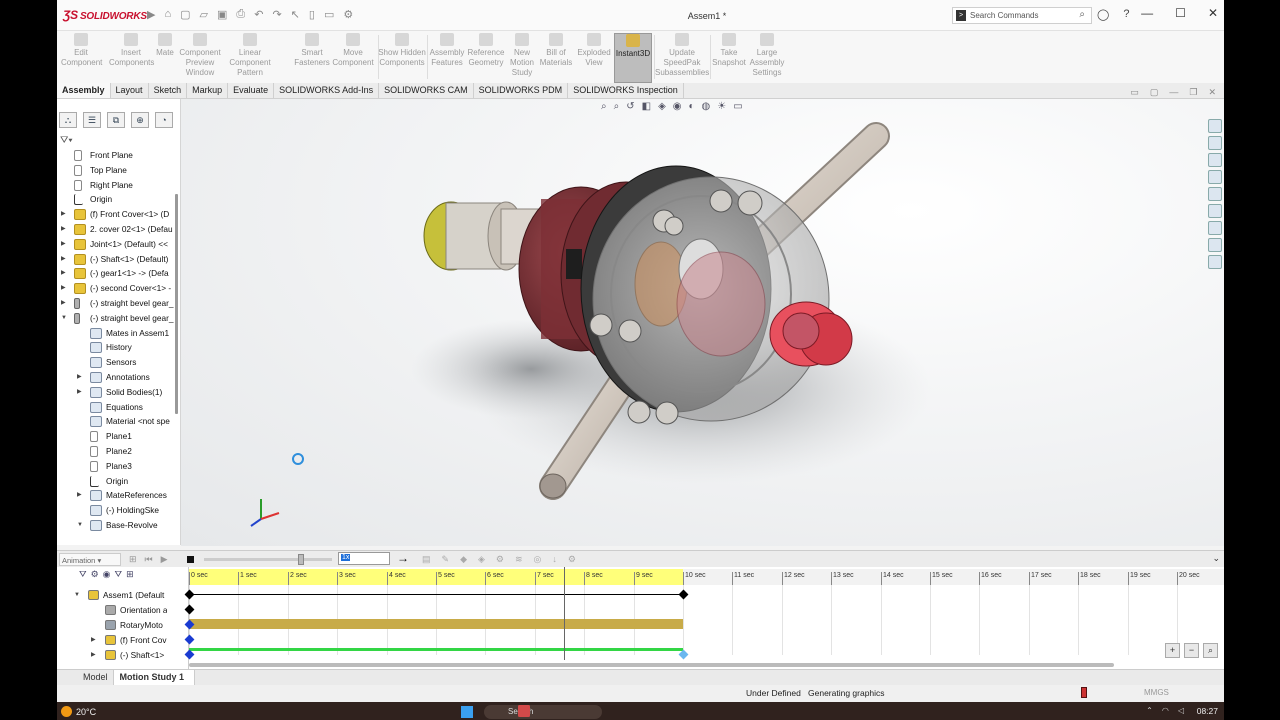  What do you see at coordinates (116, 436) in the screenshot?
I see `tree-node: Plane1` at bounding box center [116, 436].